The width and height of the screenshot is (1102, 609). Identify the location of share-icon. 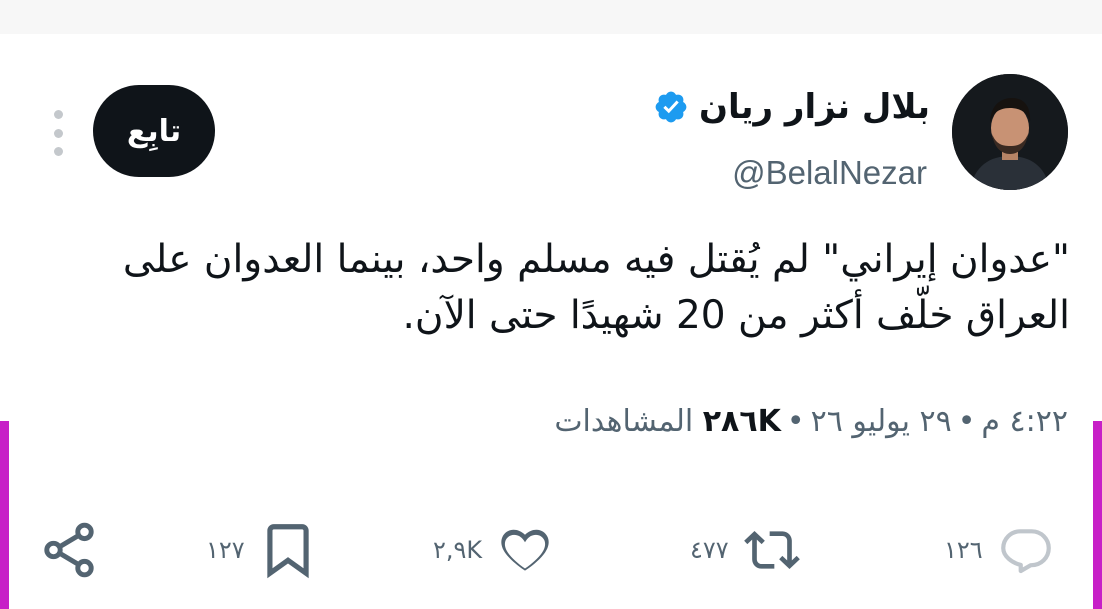
(69, 550).